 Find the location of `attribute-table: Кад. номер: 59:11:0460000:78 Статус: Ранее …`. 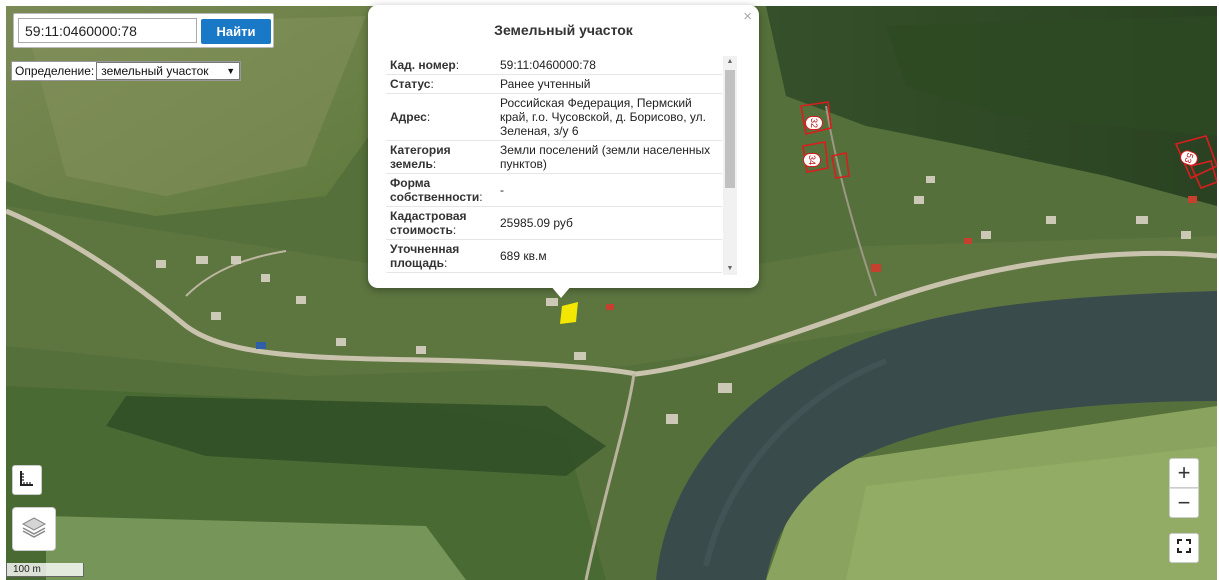

attribute-table: Кад. номер: 59:11:0460000:78 Статус: Ранее … is located at coordinates (554, 164).